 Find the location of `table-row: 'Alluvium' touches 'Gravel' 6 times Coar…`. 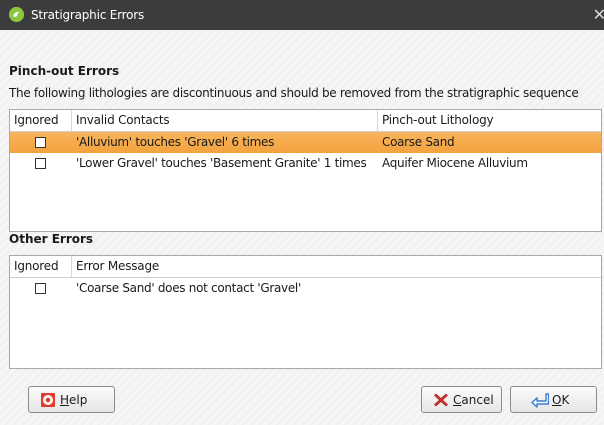

table-row: 'Alluvium' touches 'Gravel' 6 times Coar… is located at coordinates (305, 142).